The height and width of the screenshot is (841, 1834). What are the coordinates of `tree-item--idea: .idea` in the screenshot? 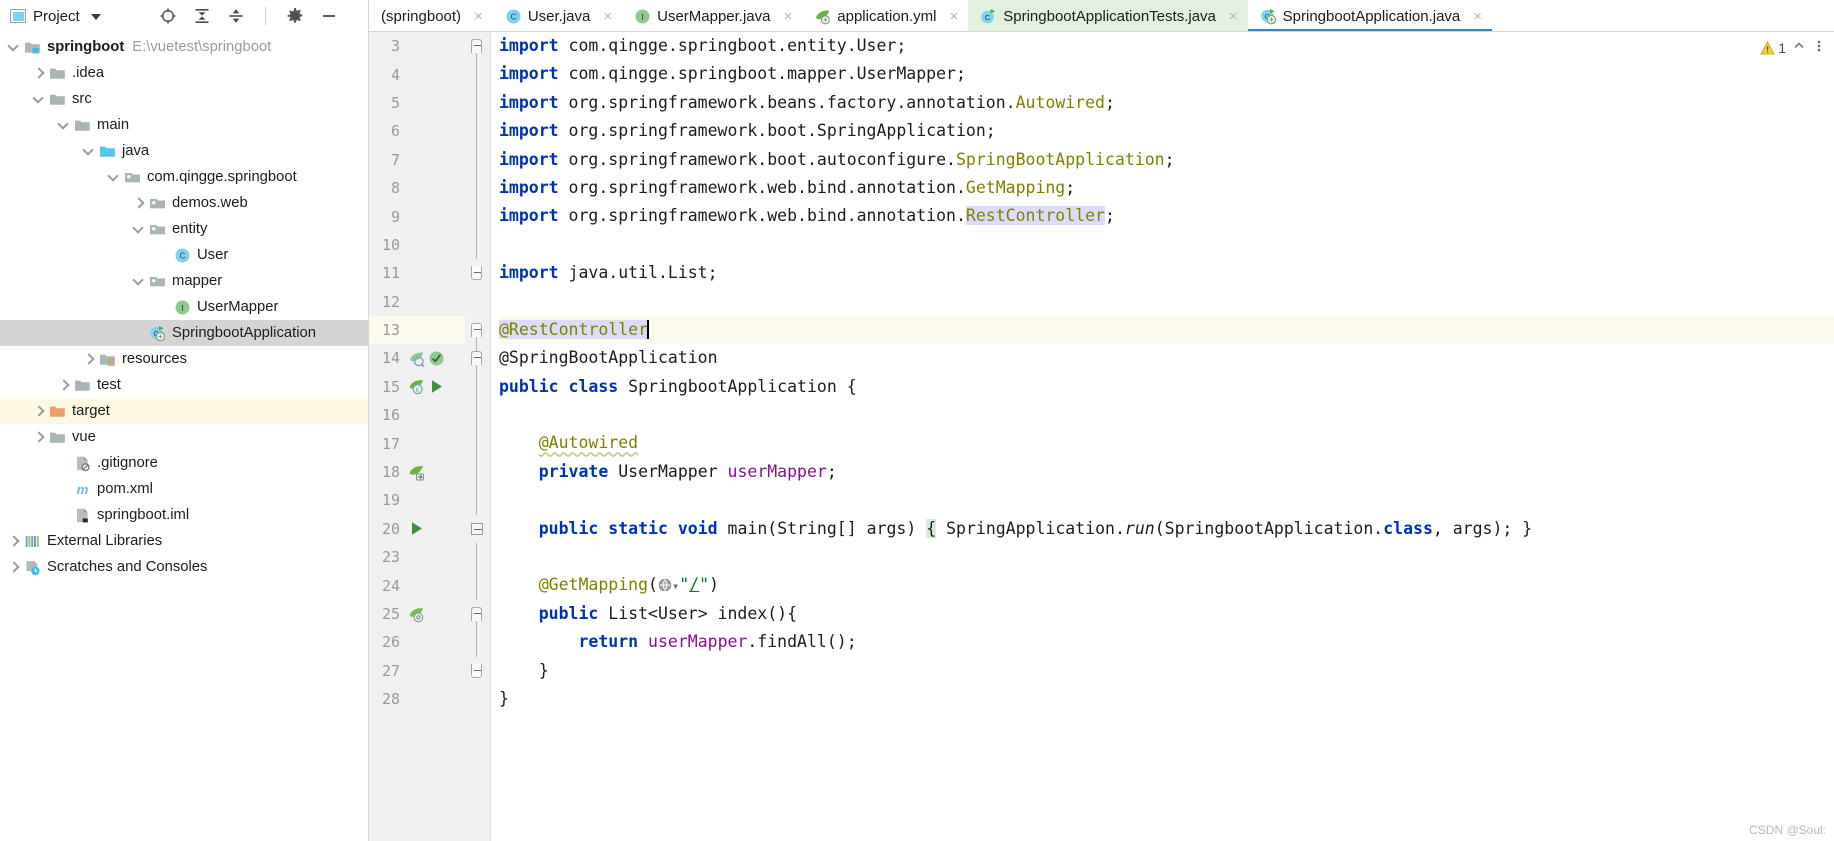 It's located at (184, 73).